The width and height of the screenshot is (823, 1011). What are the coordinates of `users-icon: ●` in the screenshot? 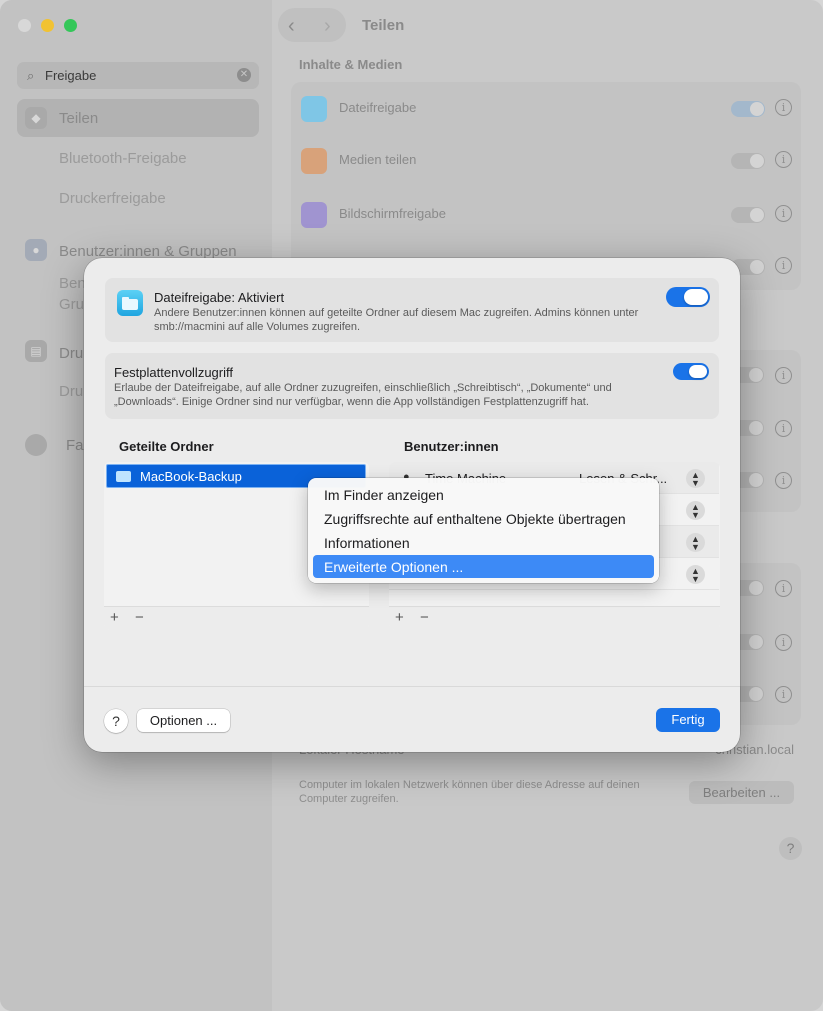 It's located at (36, 250).